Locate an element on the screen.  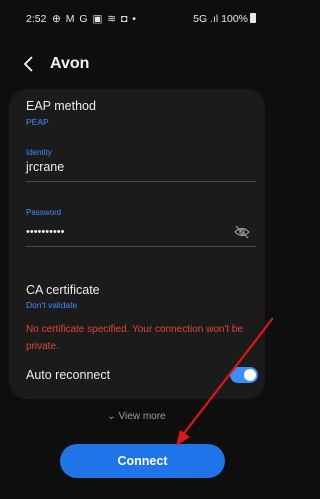
status-bar: 2:52 ⊕ M G ▣ ≋ ◘ • 5G .ıl 100% is located at coordinates (136, 18).